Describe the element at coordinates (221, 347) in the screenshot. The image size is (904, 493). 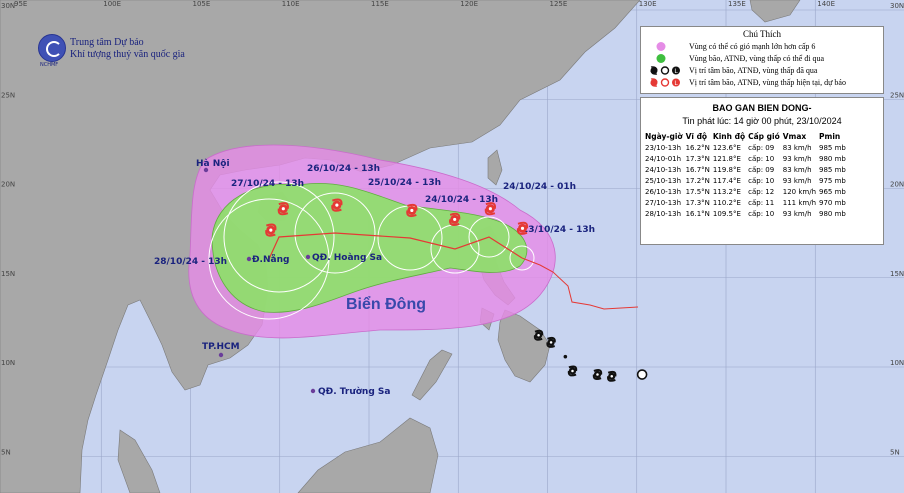
I see `place-hcm: TP.HCM` at that location.